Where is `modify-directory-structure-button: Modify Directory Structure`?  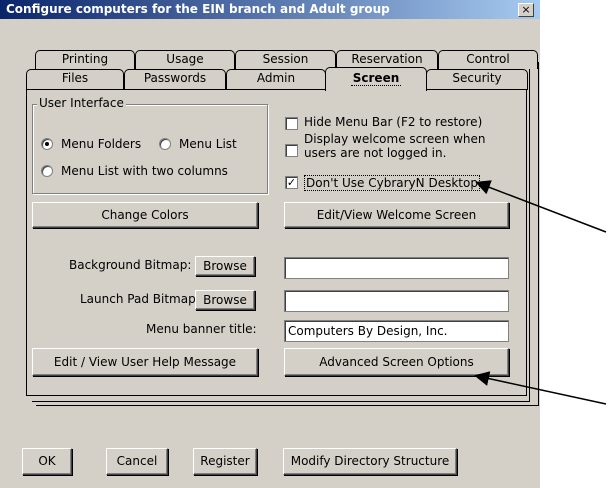 modify-directory-structure-button: Modify Directory Structure is located at coordinates (370, 461).